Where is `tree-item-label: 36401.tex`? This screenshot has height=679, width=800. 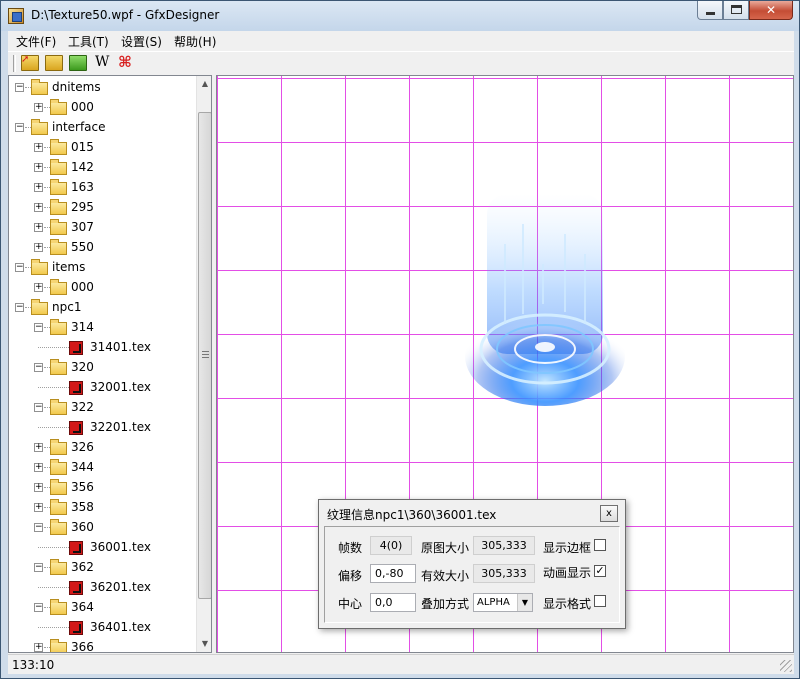
tree-item-label: 36401.tex is located at coordinates (120, 627).